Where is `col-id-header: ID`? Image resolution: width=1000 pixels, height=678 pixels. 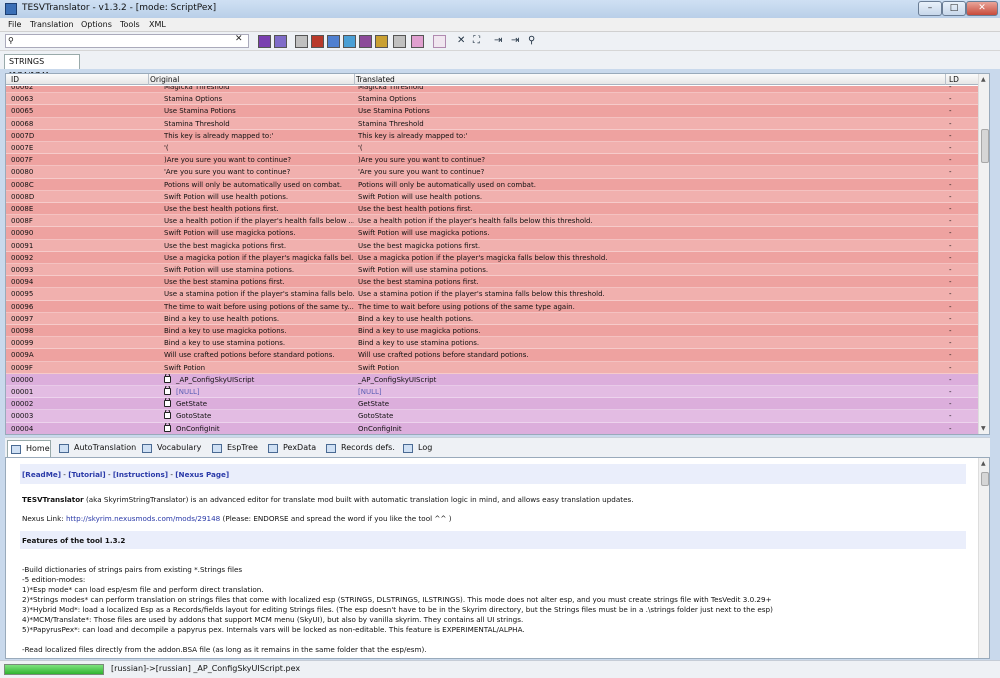 col-id-header: ID is located at coordinates (15, 79).